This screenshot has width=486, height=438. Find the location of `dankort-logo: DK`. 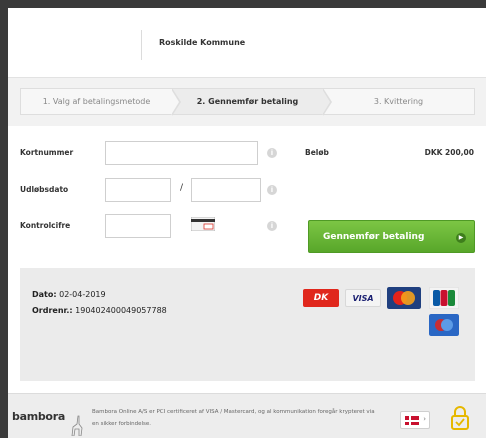

dankort-logo: DK is located at coordinates (321, 298).